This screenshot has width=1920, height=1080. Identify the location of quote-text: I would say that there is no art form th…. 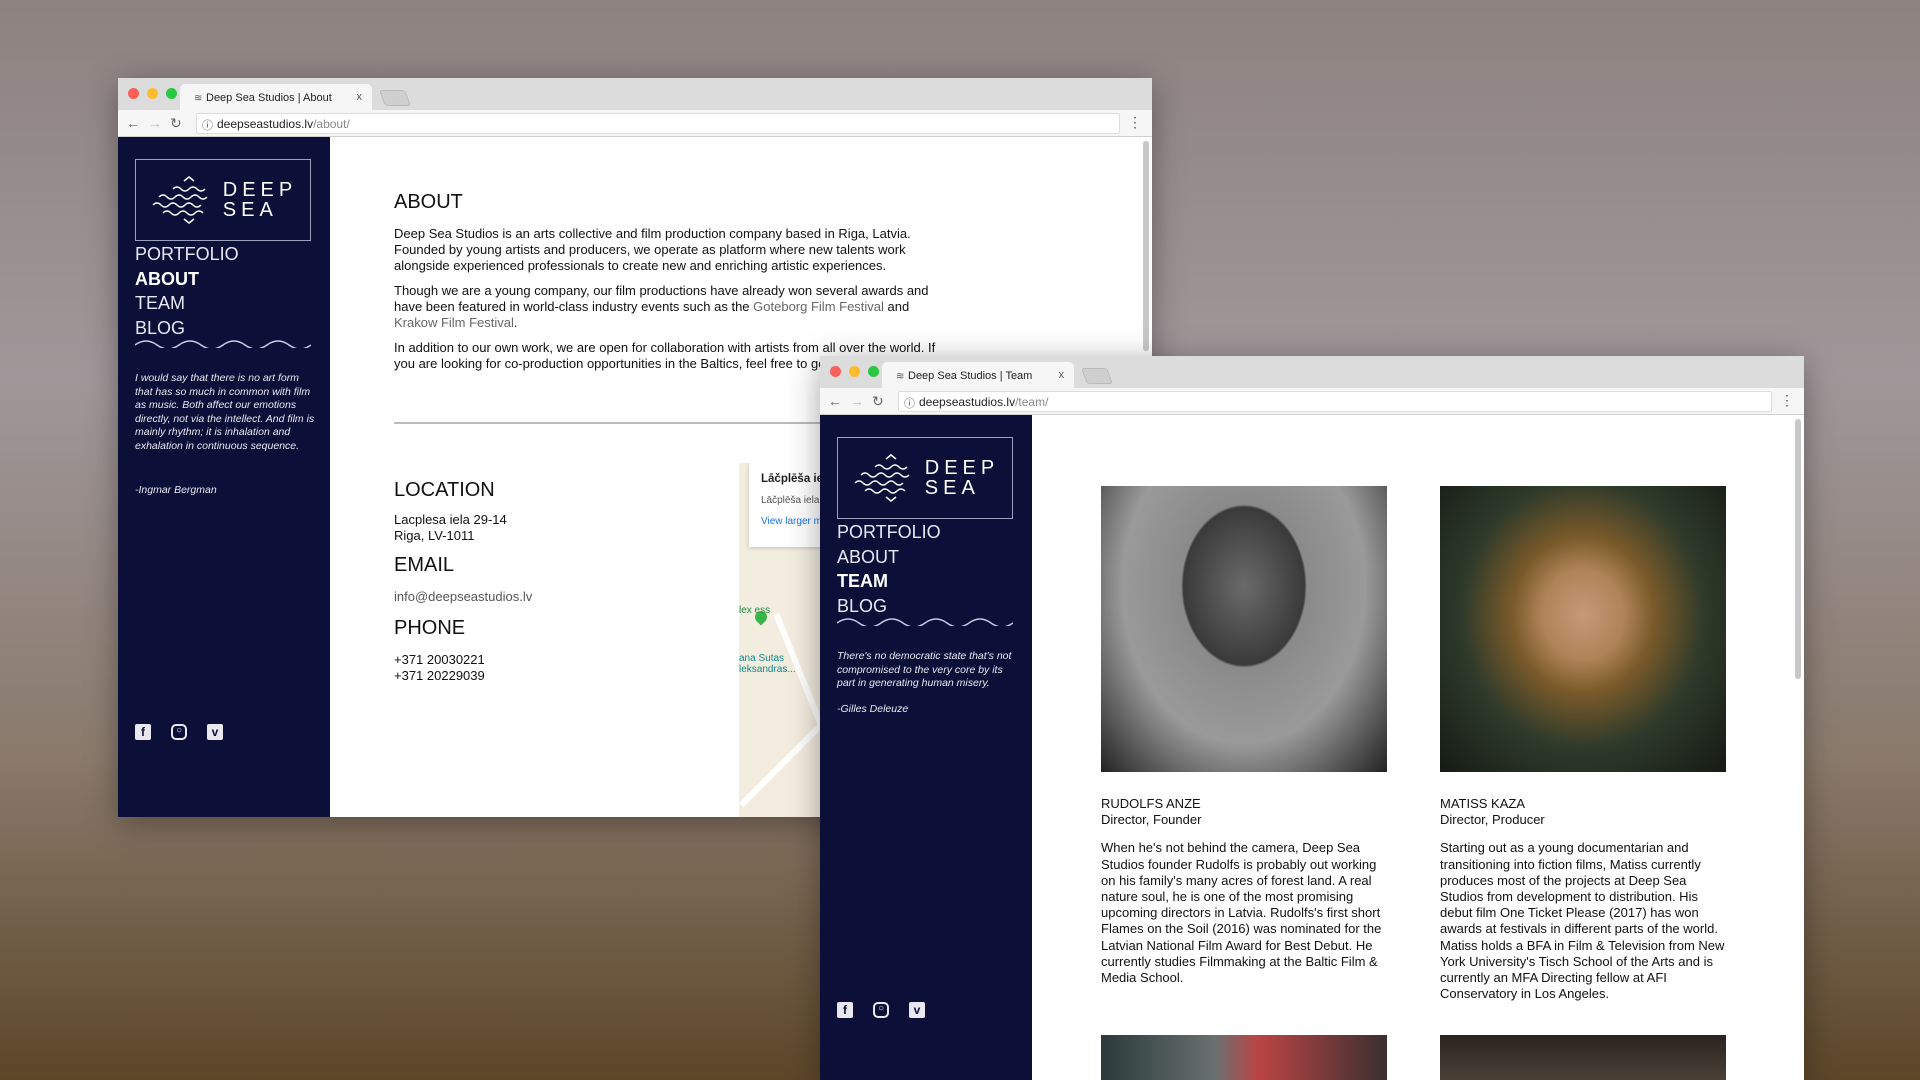
(225, 412).